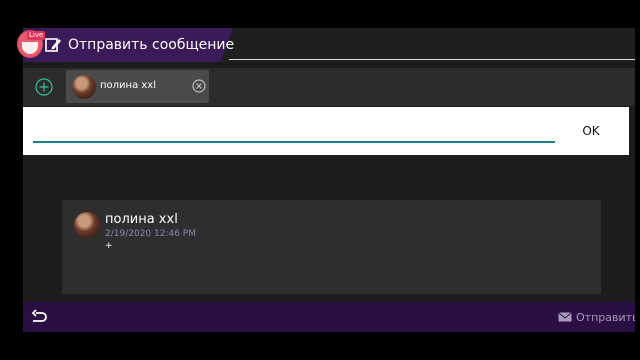  I want to click on add-recipient-icon, so click(44, 87).